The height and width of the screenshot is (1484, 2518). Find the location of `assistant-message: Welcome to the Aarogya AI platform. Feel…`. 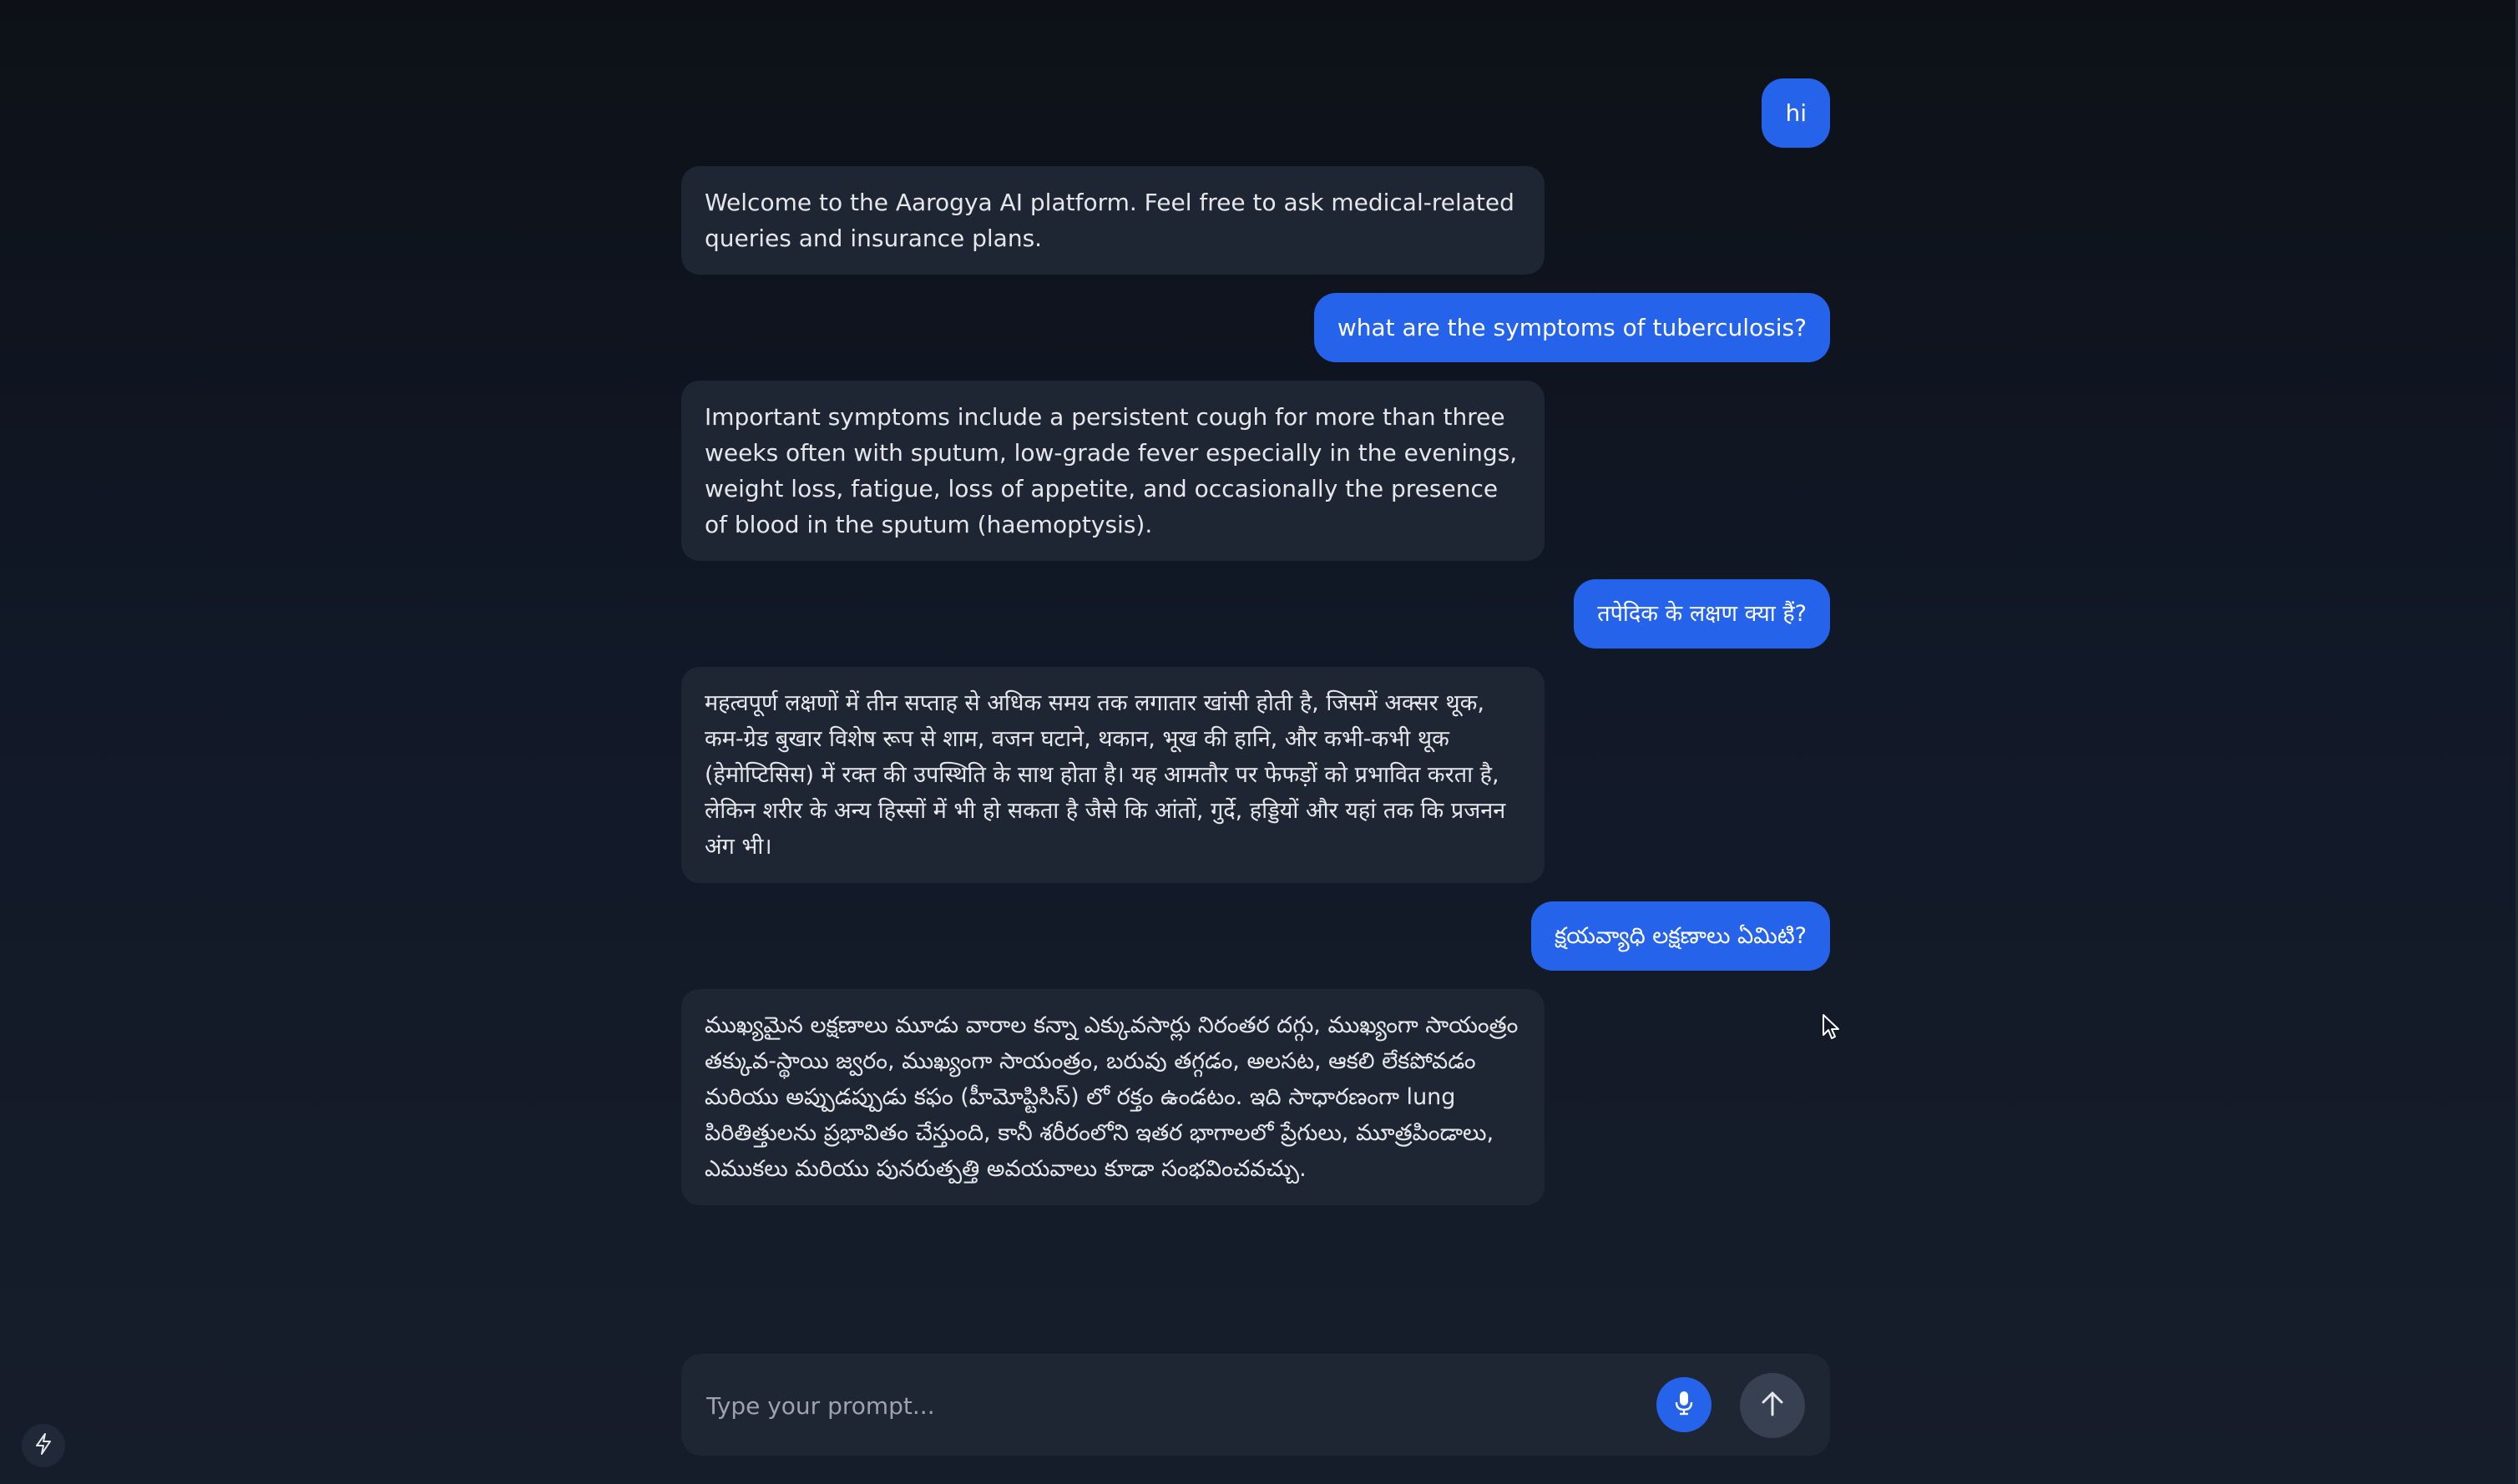

assistant-message: Welcome to the Aarogya AI platform. Feel… is located at coordinates (1255, 221).